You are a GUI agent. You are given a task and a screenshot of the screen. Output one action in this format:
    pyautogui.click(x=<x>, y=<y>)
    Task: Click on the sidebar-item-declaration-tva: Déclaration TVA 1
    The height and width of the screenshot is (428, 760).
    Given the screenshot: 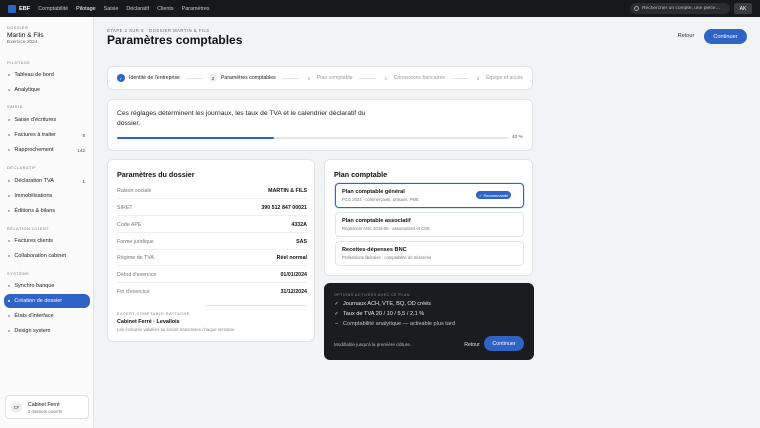 What is the action you would take?
    pyautogui.click(x=47, y=181)
    